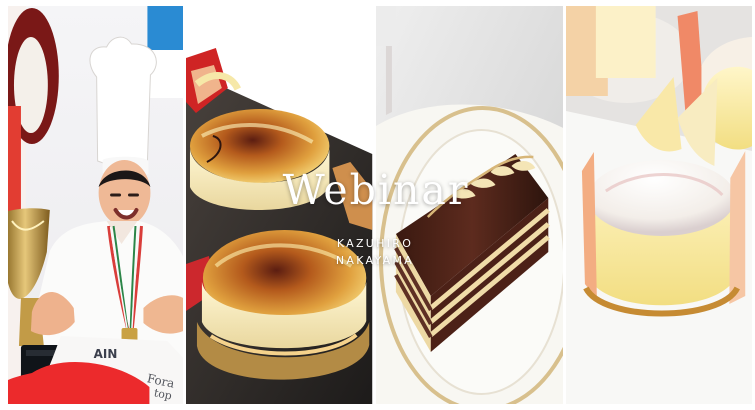 This screenshot has width=755, height=410. What do you see at coordinates (106, 354) in the screenshot?
I see `apron-text: AIN` at bounding box center [106, 354].